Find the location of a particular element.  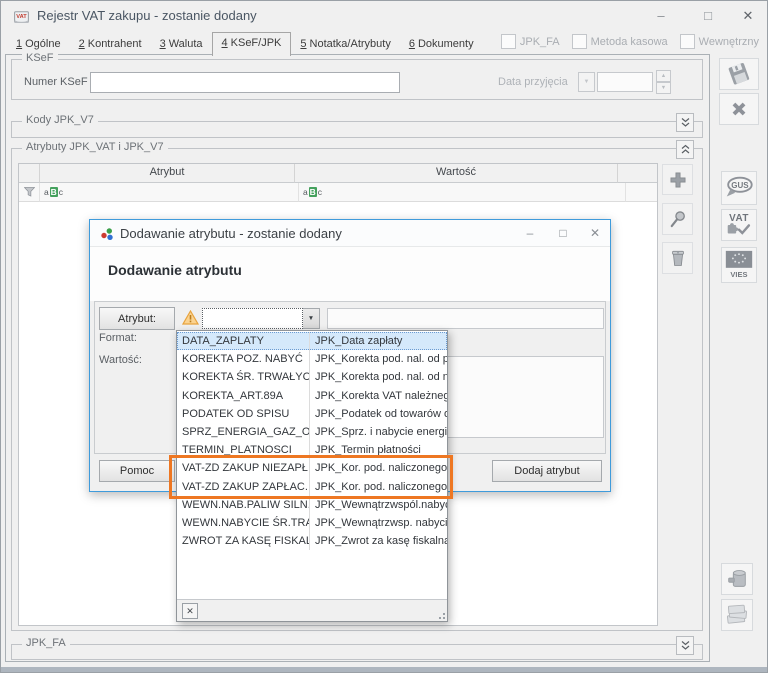

plus-icon is located at coordinates (677, 179).